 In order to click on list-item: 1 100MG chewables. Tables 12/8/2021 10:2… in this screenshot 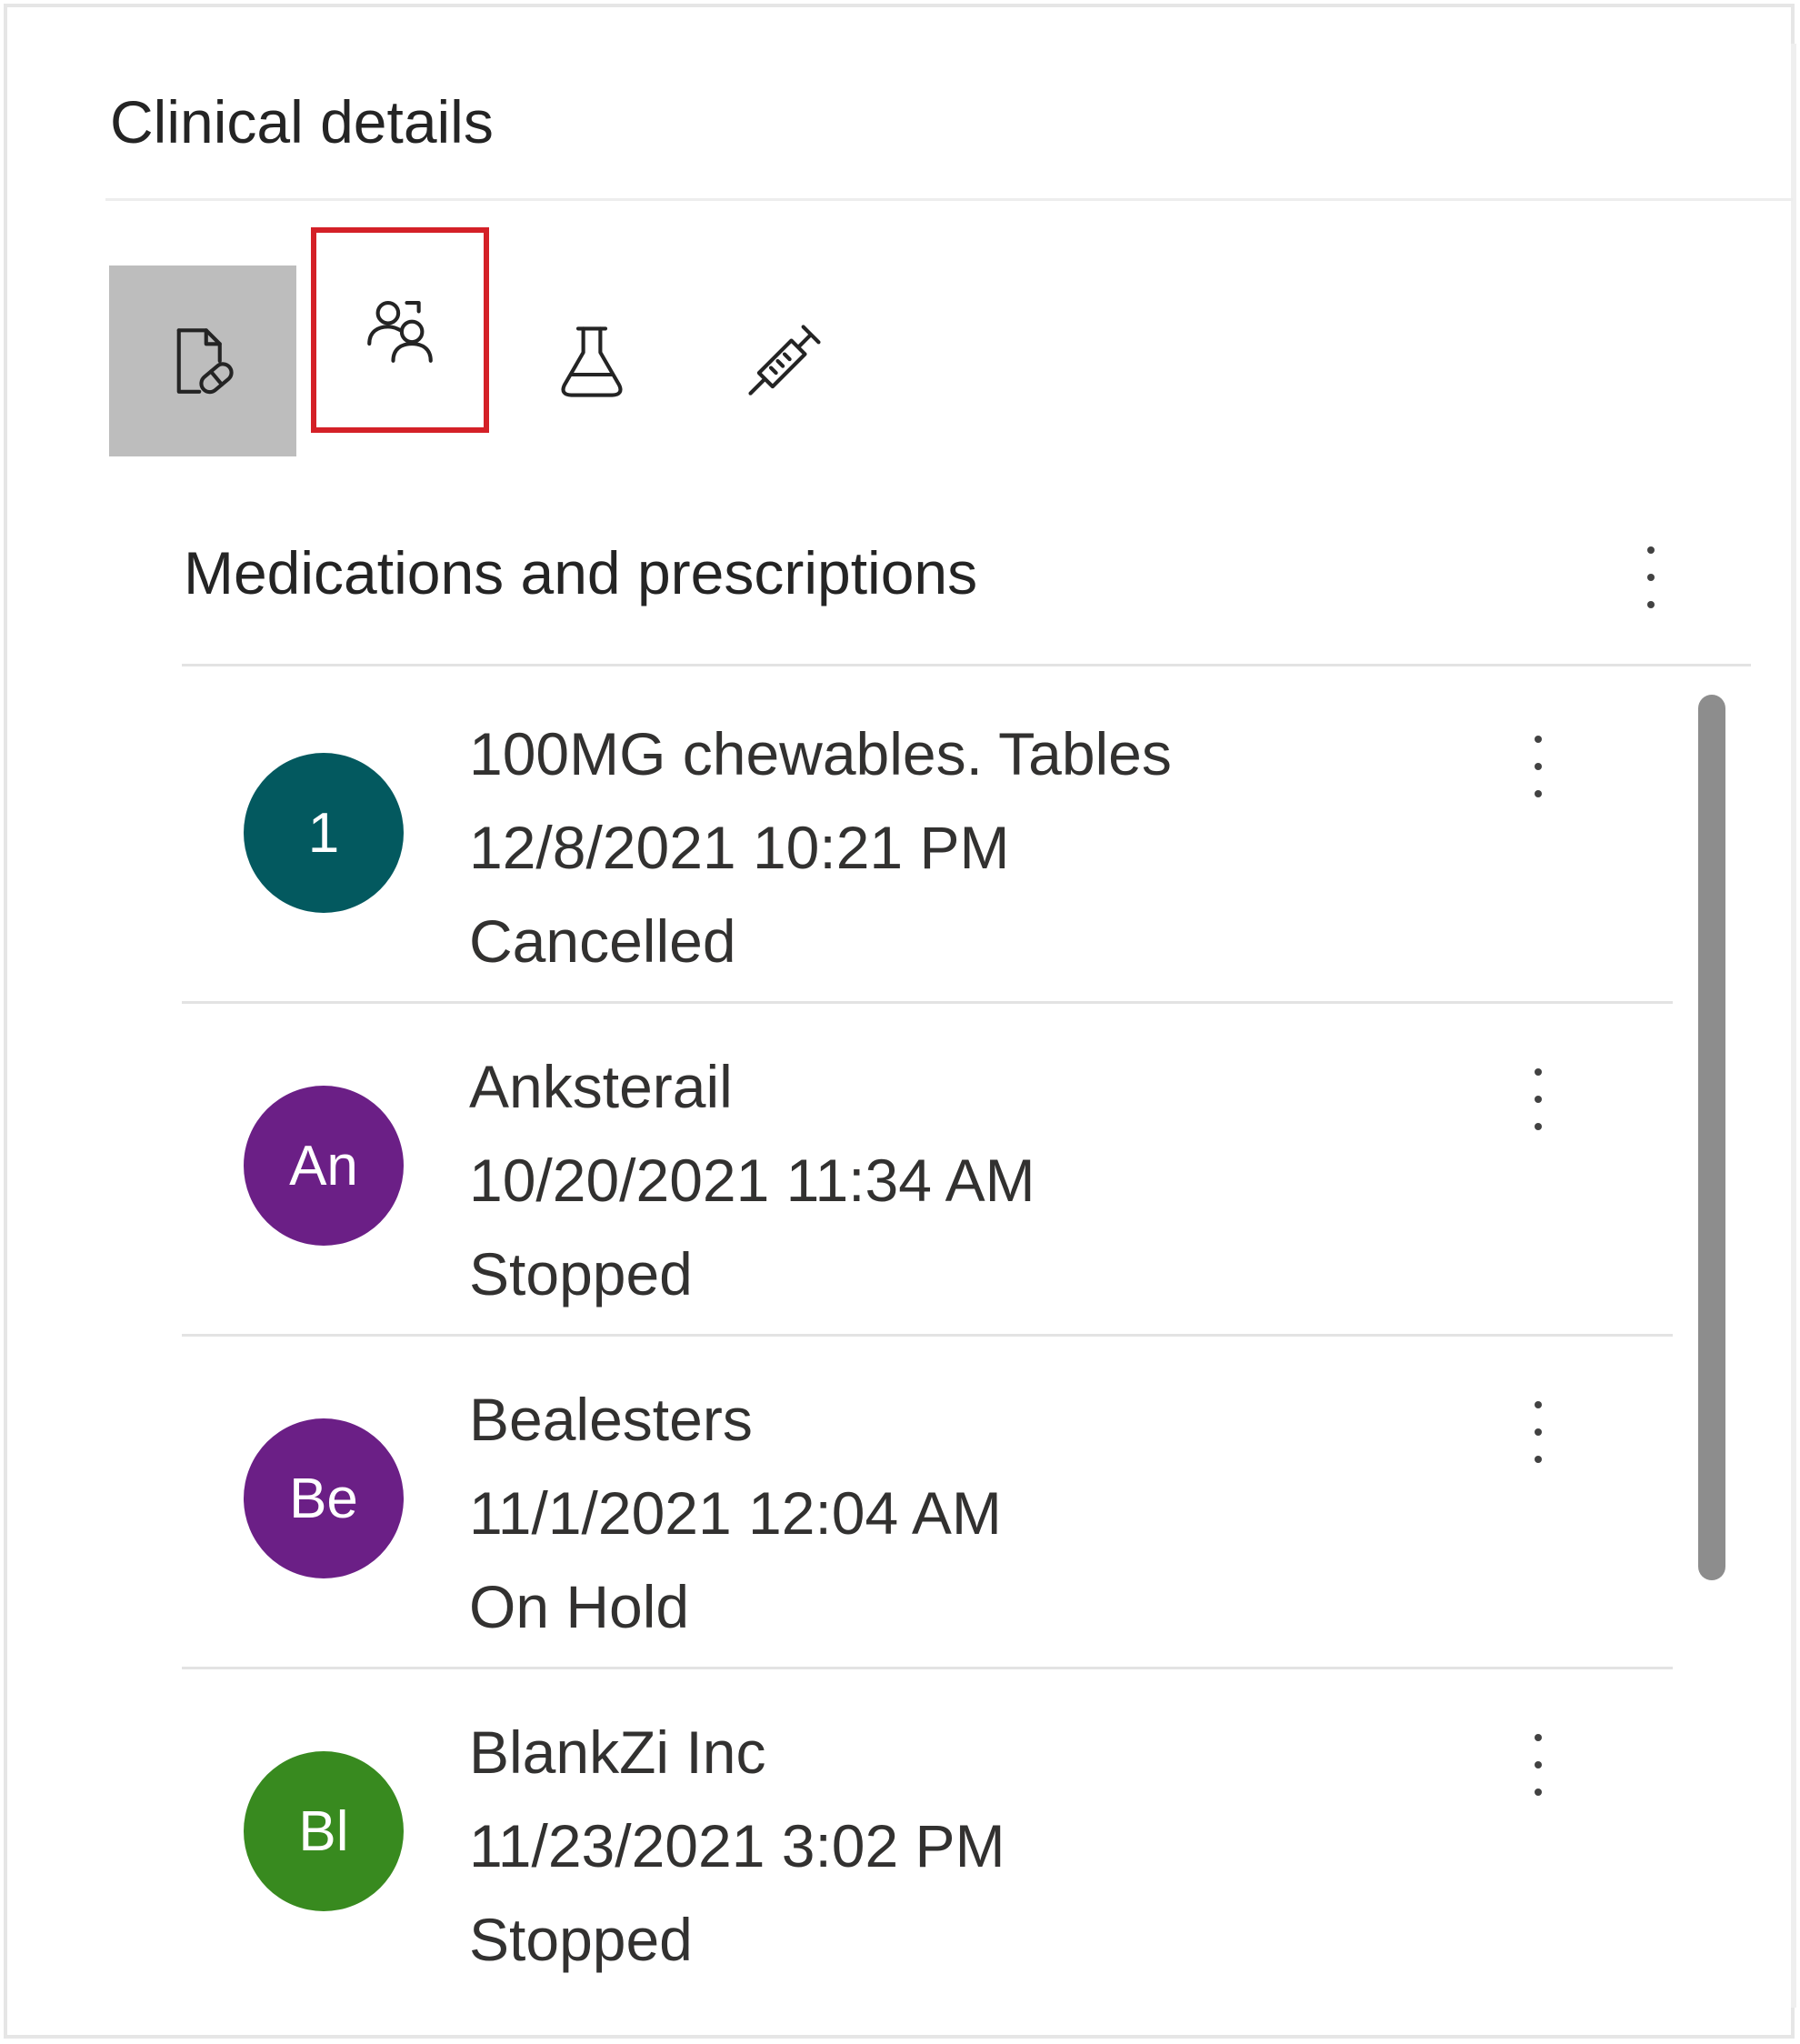, I will do `click(928, 837)`.